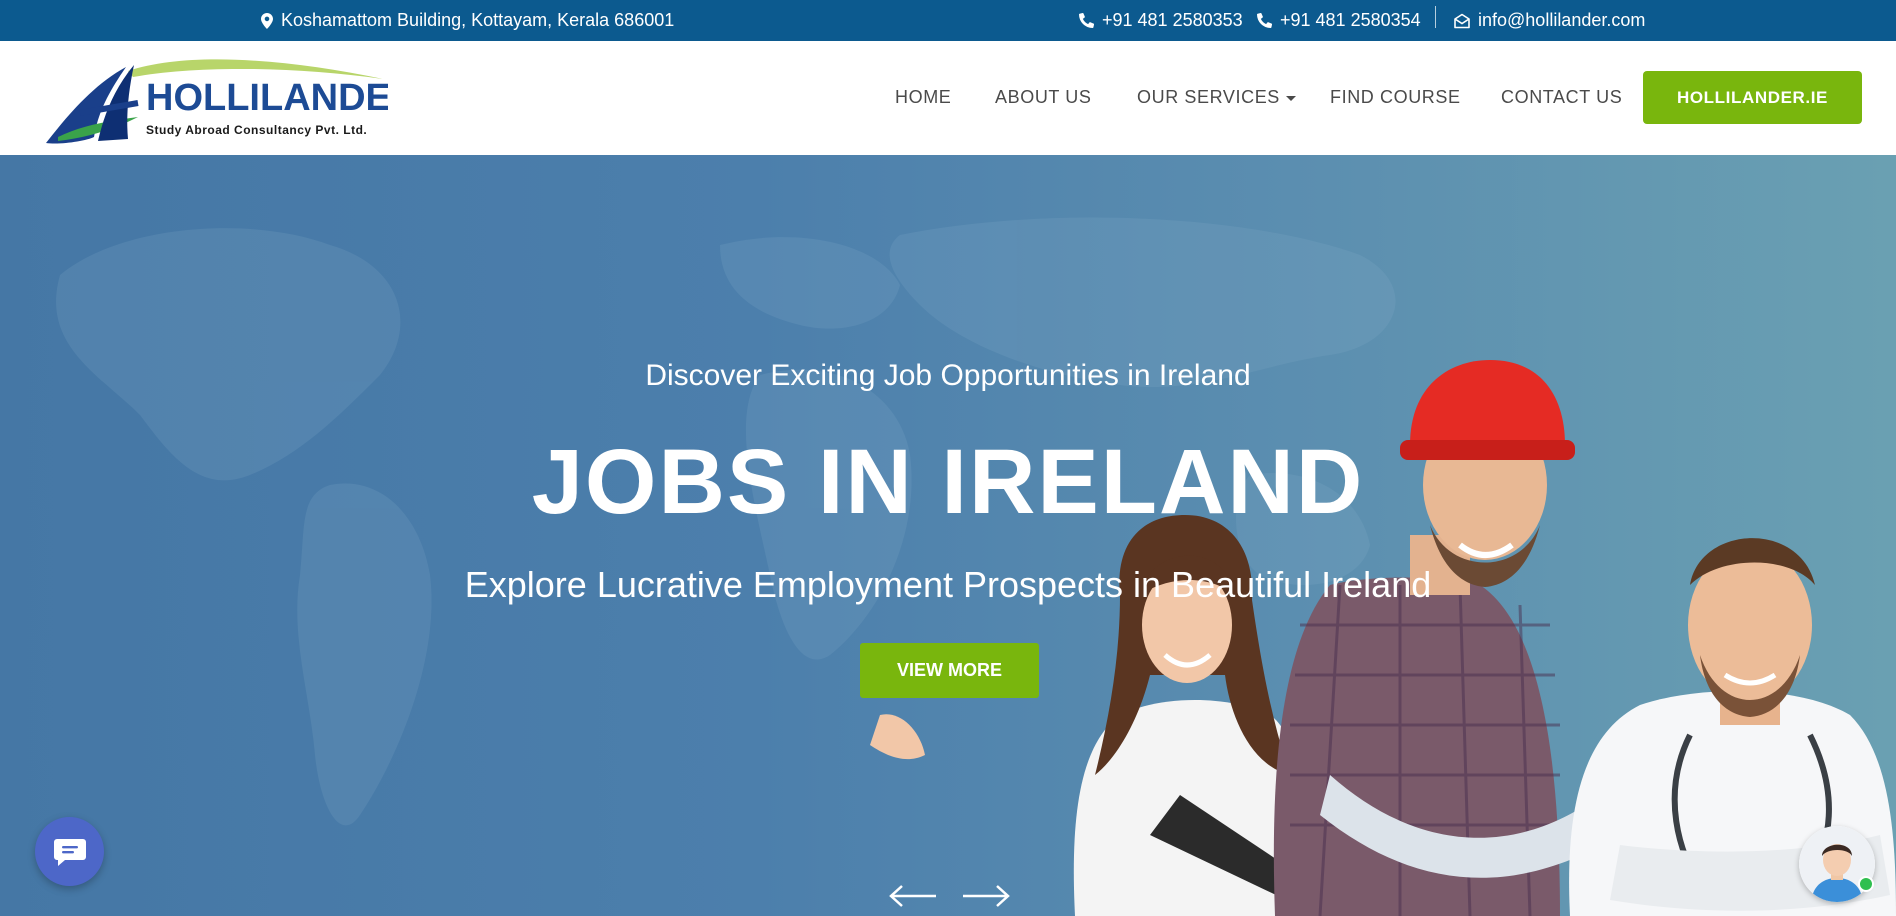 The image size is (1896, 916). Describe the element at coordinates (1561, 97) in the screenshot. I see `nav-contact-us: CONTACT US` at that location.